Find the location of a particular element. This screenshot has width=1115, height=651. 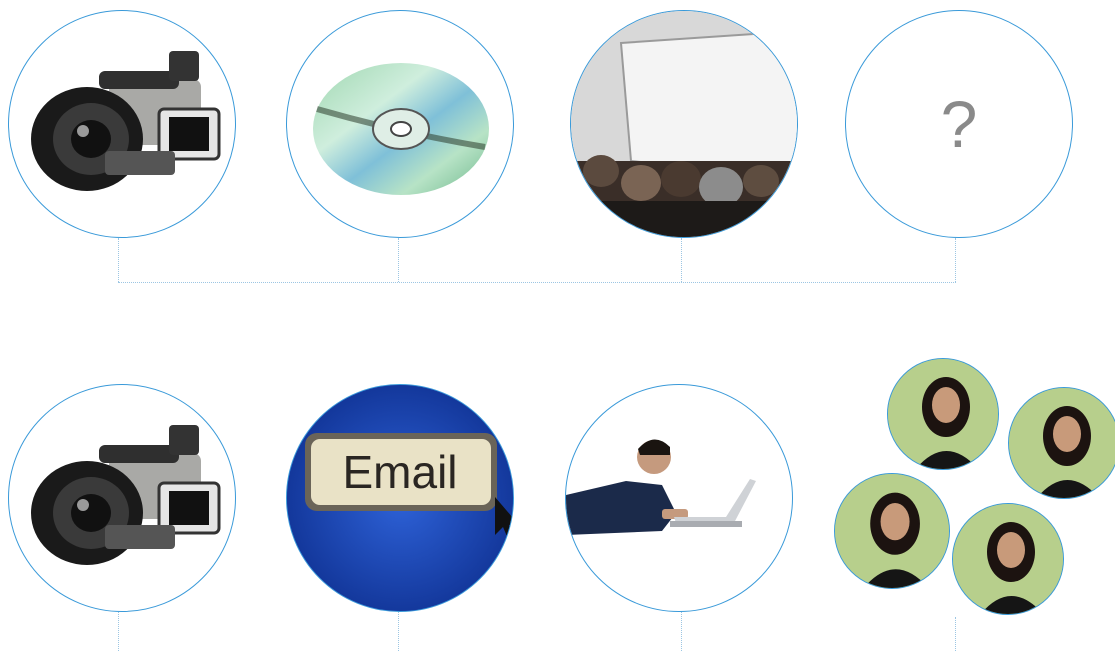

connector-top-bar is located at coordinates (537, 282).